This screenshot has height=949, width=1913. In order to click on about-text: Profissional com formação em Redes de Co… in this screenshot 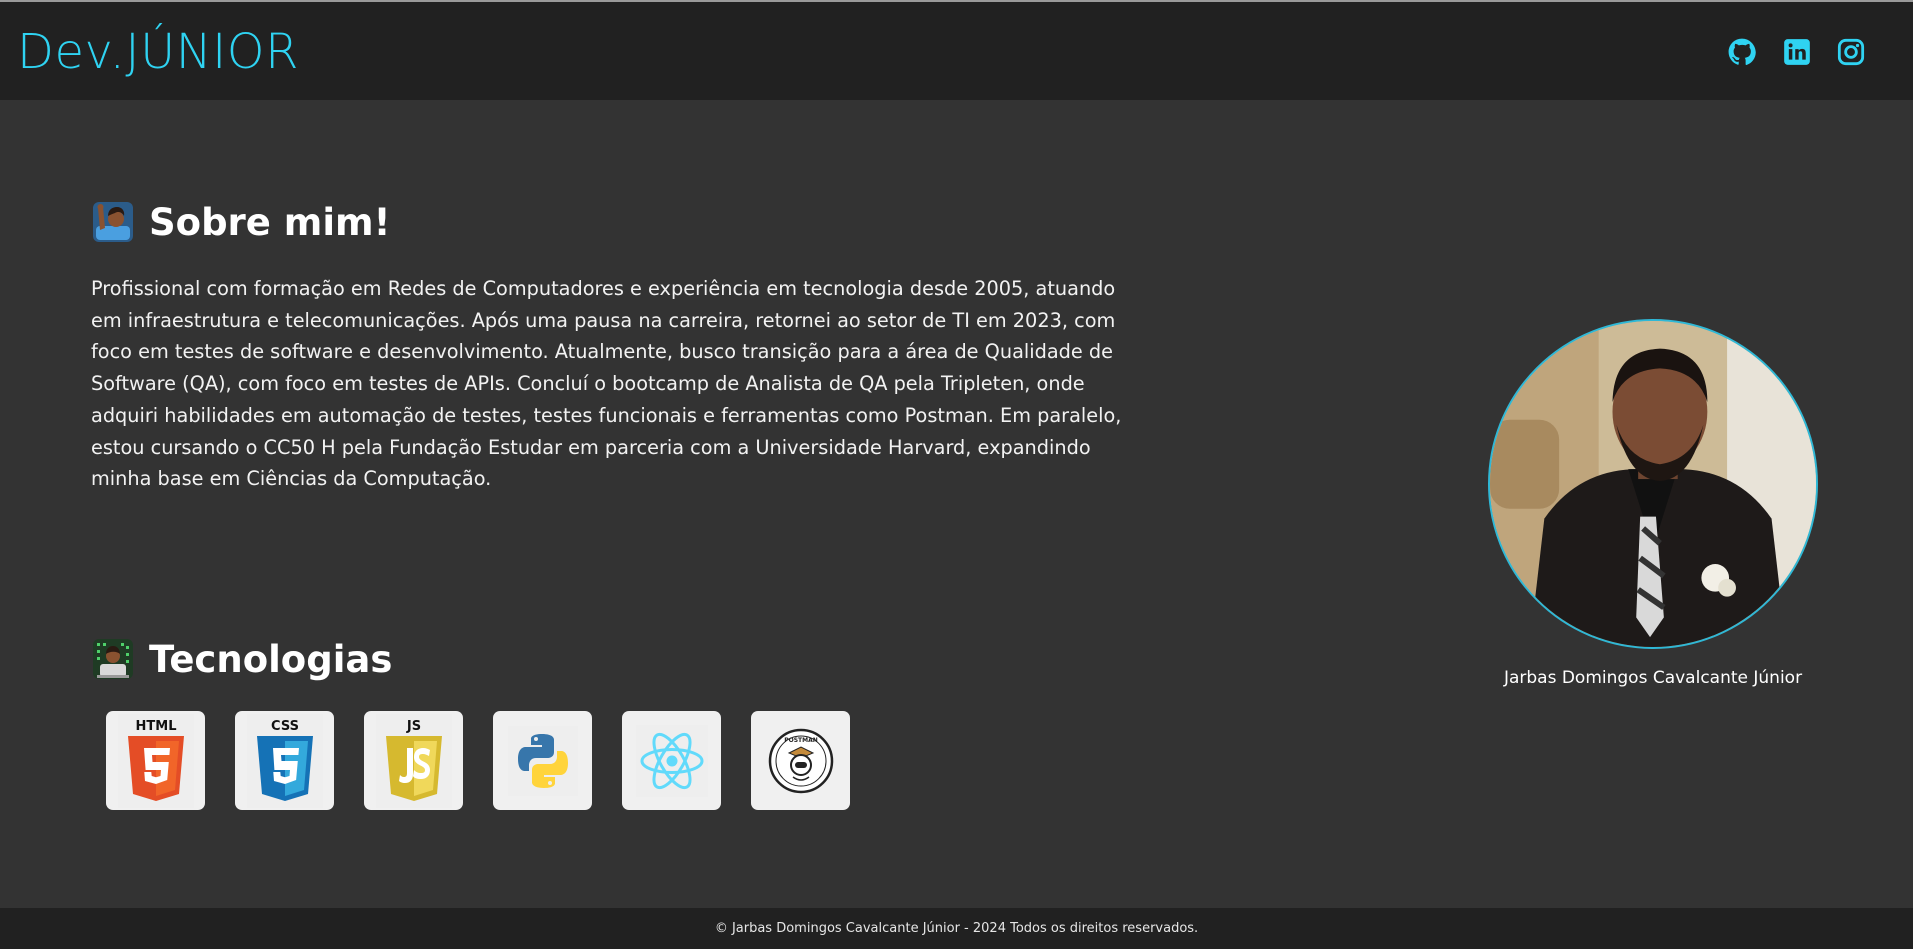, I will do `click(606, 384)`.